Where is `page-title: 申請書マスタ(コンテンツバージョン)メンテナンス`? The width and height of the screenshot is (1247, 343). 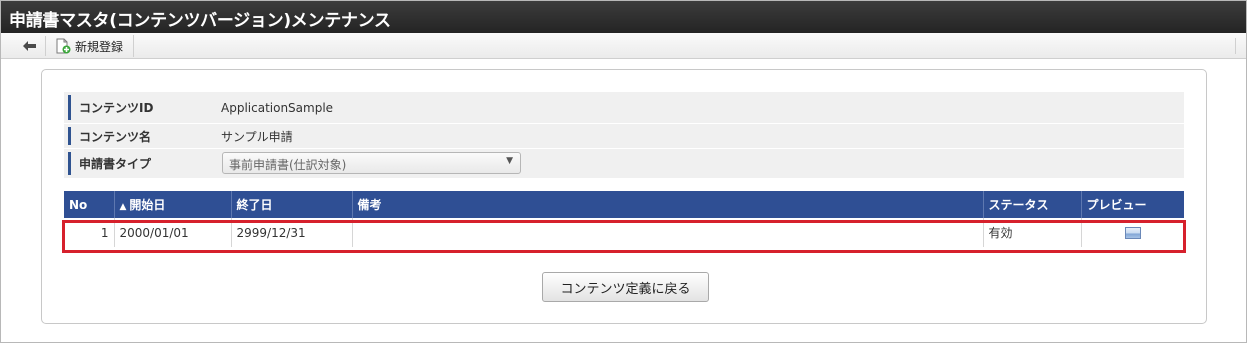
page-title: 申請書マスタ(コンテンツバージョン)メンテナンス is located at coordinates (623, 17).